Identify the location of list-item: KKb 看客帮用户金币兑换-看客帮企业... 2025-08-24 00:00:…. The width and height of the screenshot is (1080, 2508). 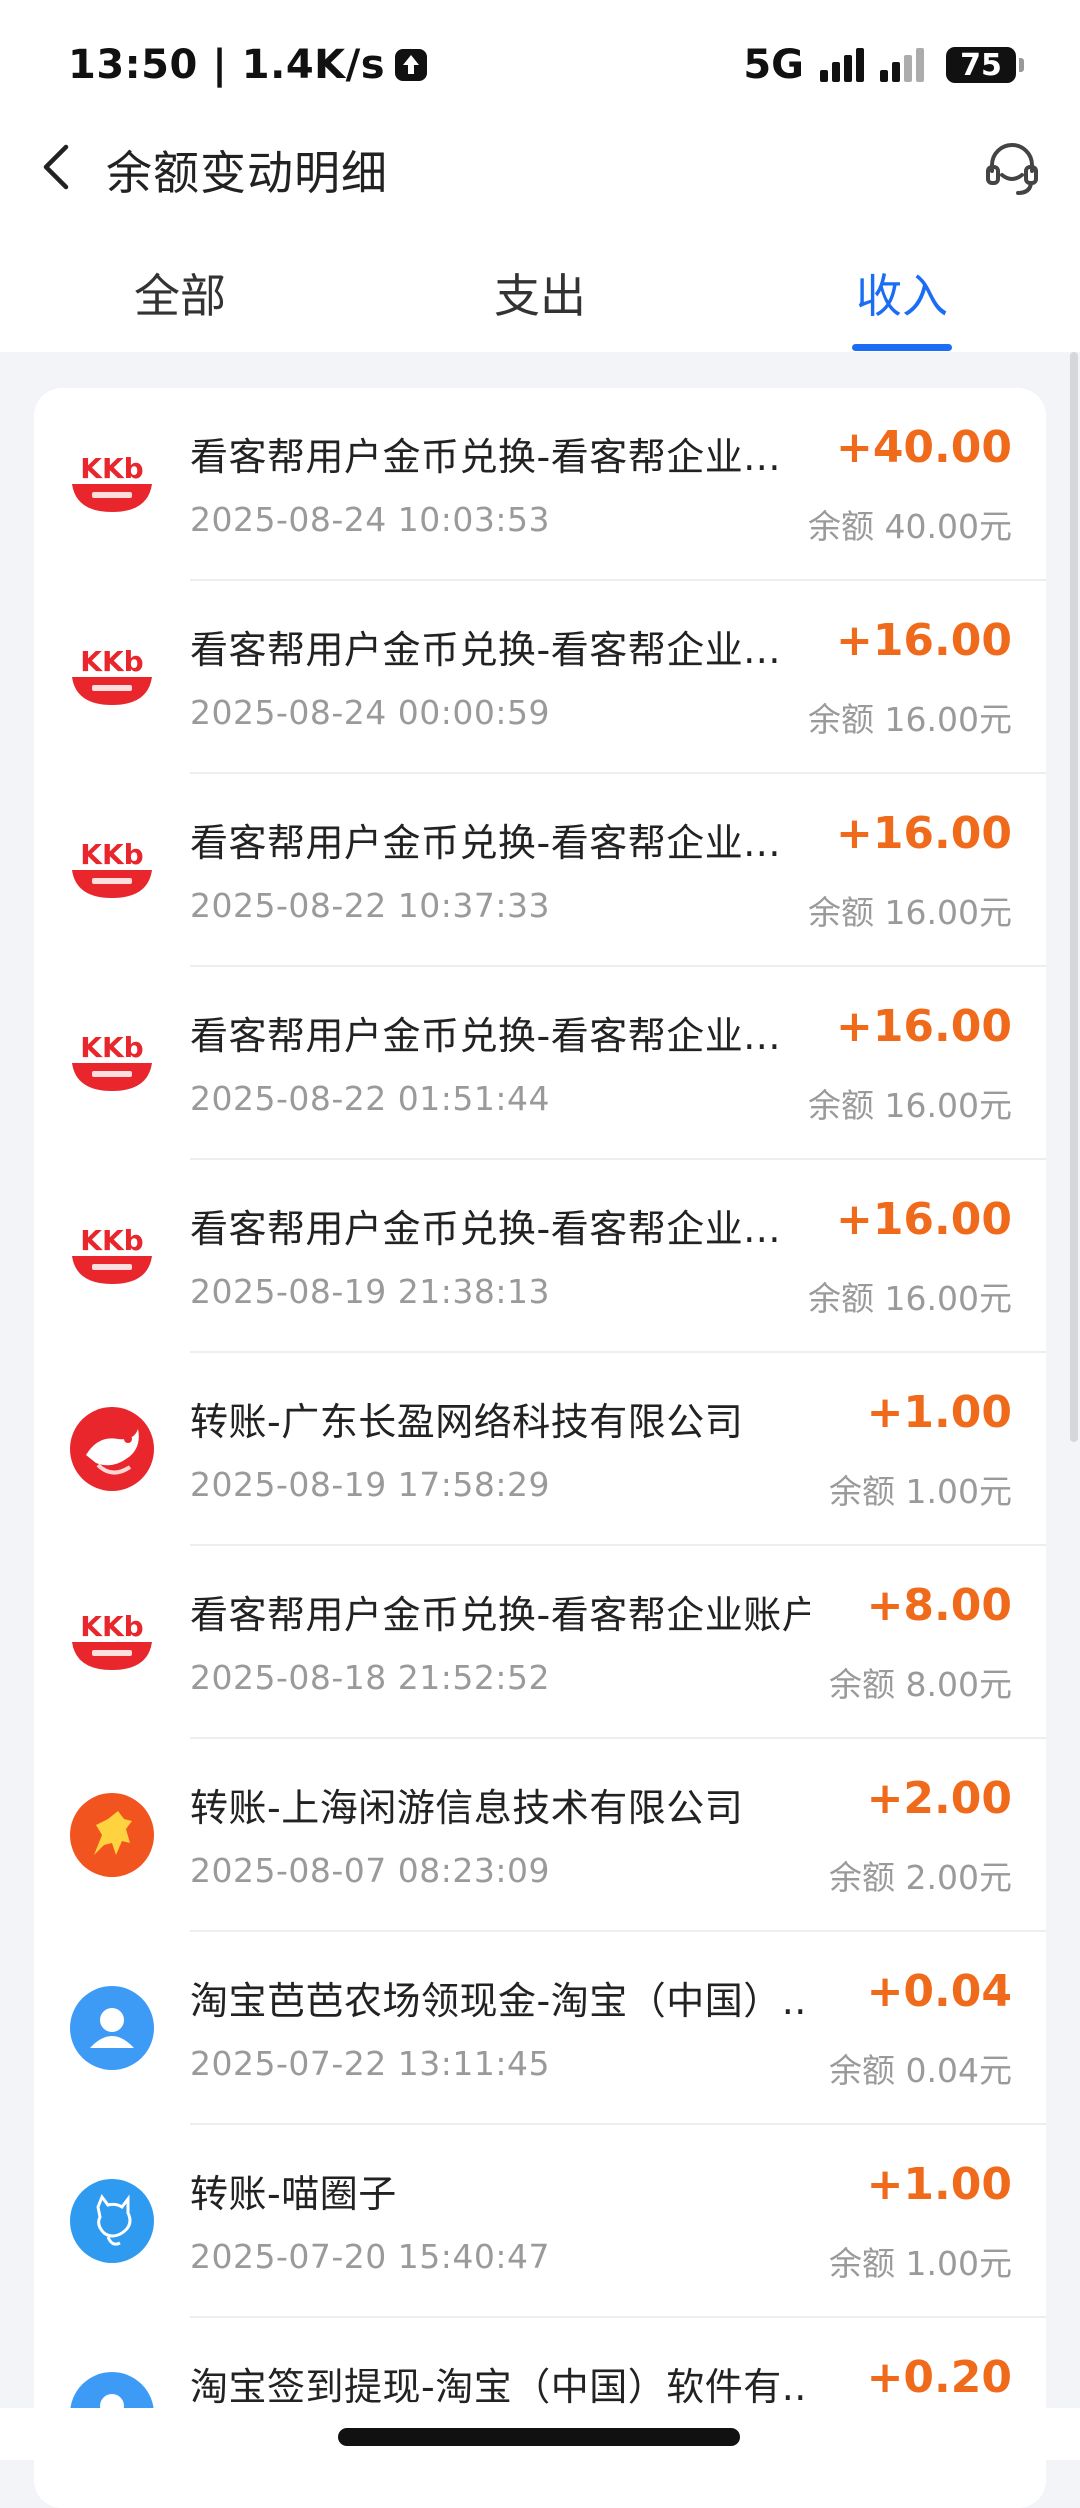
(540, 677).